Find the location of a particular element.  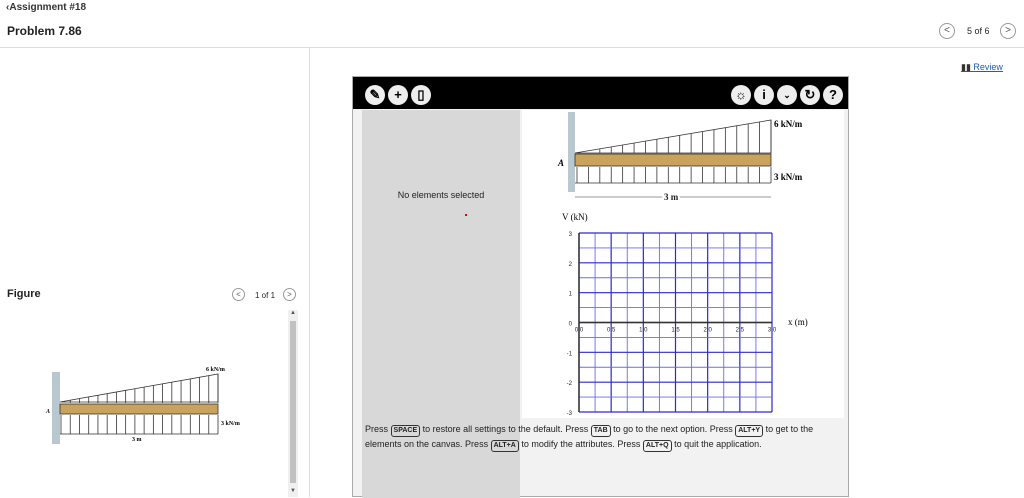

shear-grid: 3 2 1 0 -1 -2 -3 0.0 0.5 1.0 1.5 2.0 2.5 3.0 is located at coordinates (672, 324).